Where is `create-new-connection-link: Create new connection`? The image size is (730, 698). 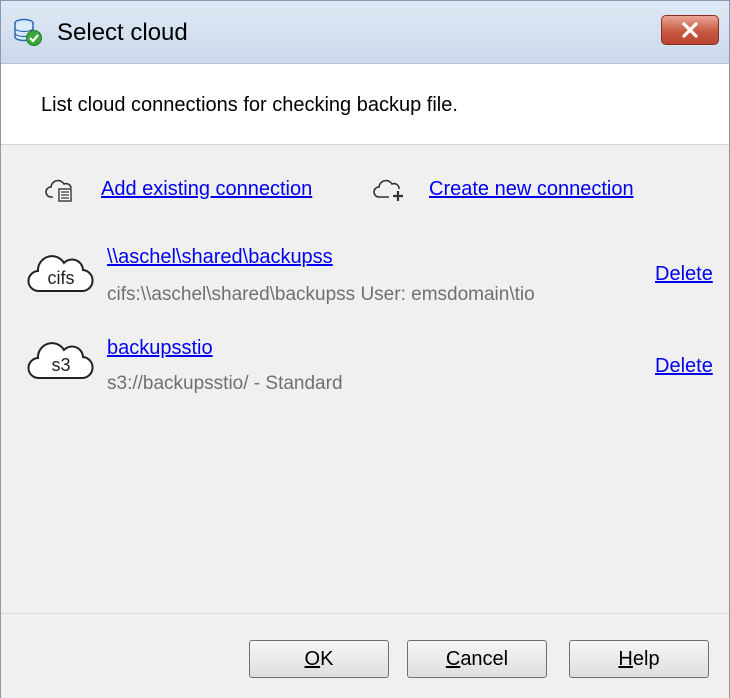
create-new-connection-link: Create new connection is located at coordinates (531, 189).